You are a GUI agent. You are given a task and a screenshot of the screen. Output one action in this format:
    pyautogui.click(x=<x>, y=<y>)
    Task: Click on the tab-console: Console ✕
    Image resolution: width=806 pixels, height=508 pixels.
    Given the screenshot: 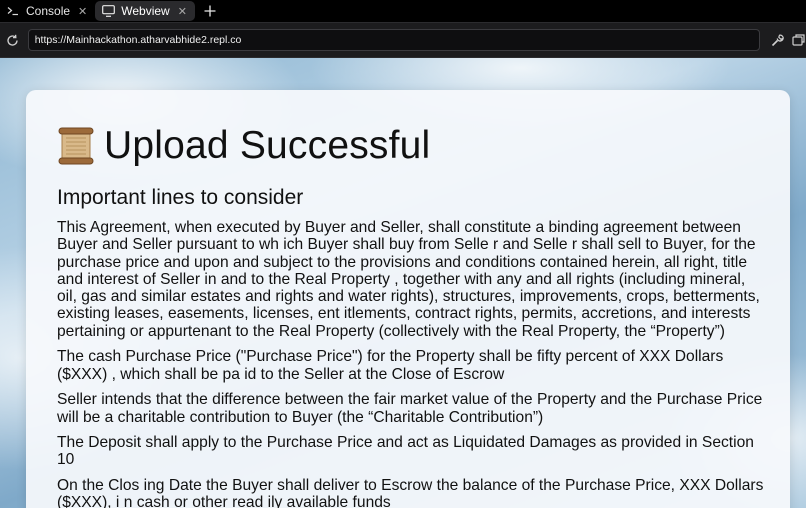 What is the action you would take?
    pyautogui.click(x=47, y=11)
    